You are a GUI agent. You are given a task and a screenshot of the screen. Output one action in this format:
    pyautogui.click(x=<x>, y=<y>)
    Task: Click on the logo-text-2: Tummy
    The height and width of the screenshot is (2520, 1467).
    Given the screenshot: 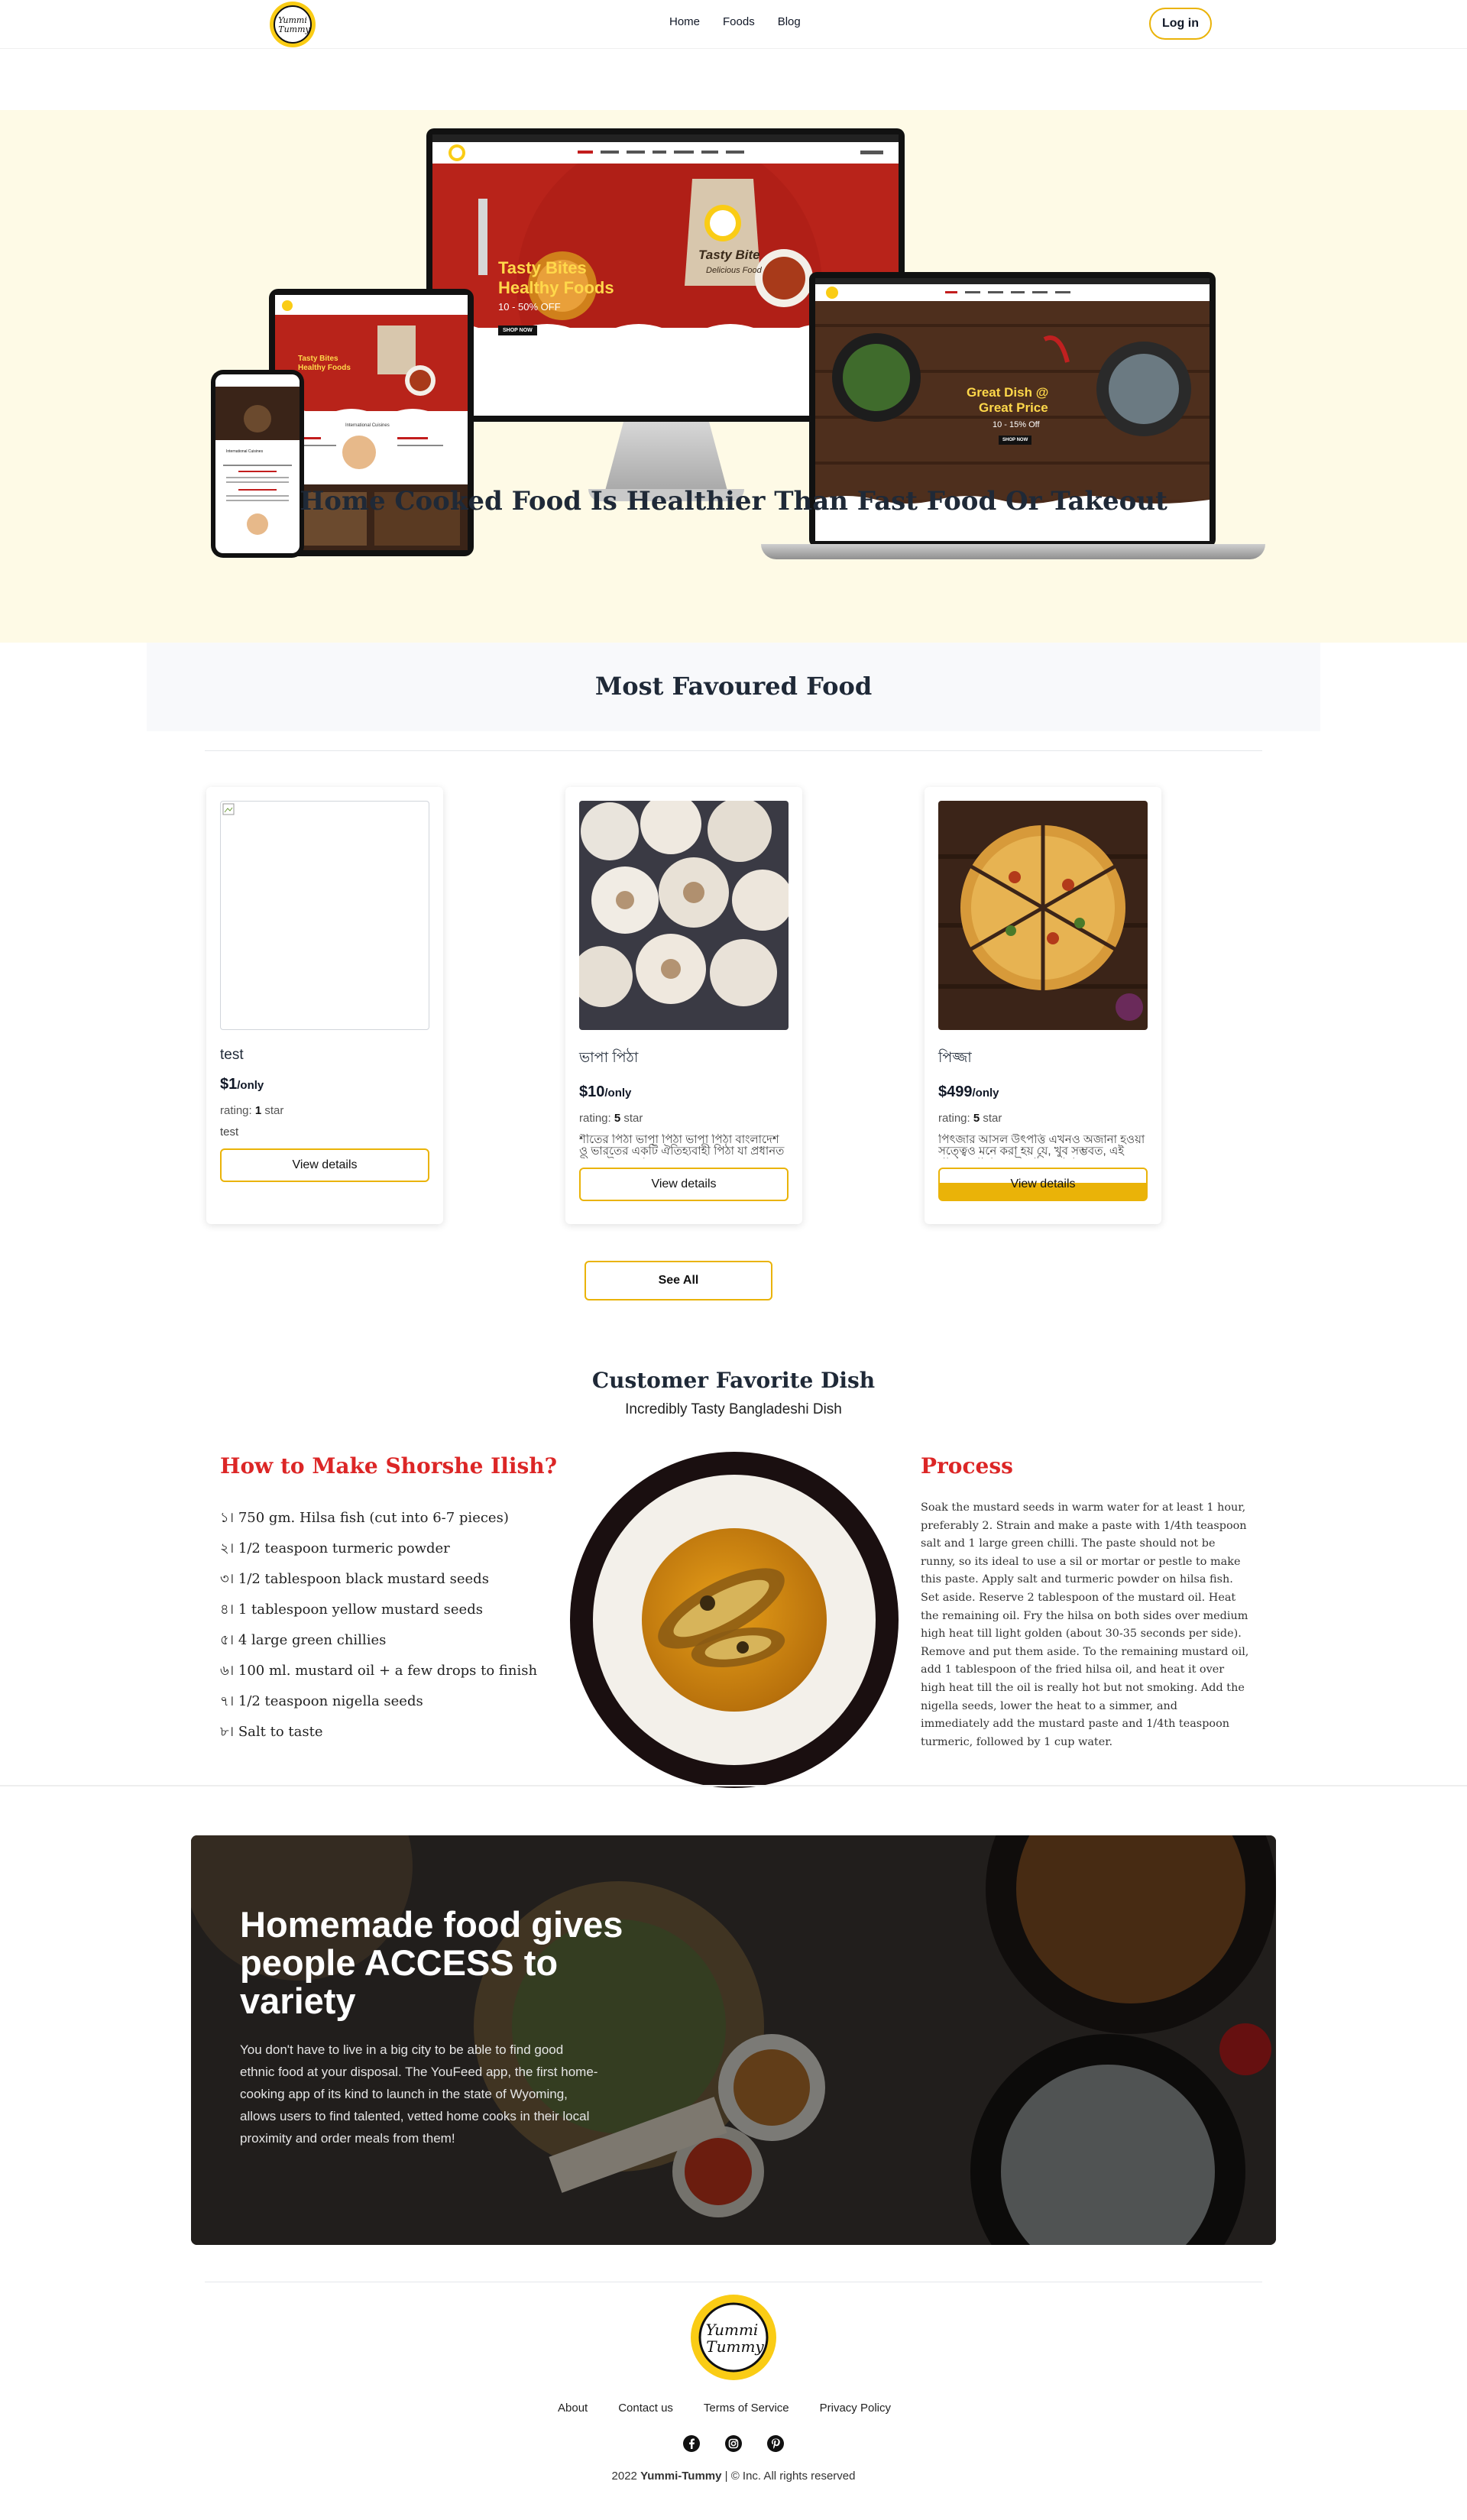 What is the action you would take?
    pyautogui.click(x=294, y=29)
    